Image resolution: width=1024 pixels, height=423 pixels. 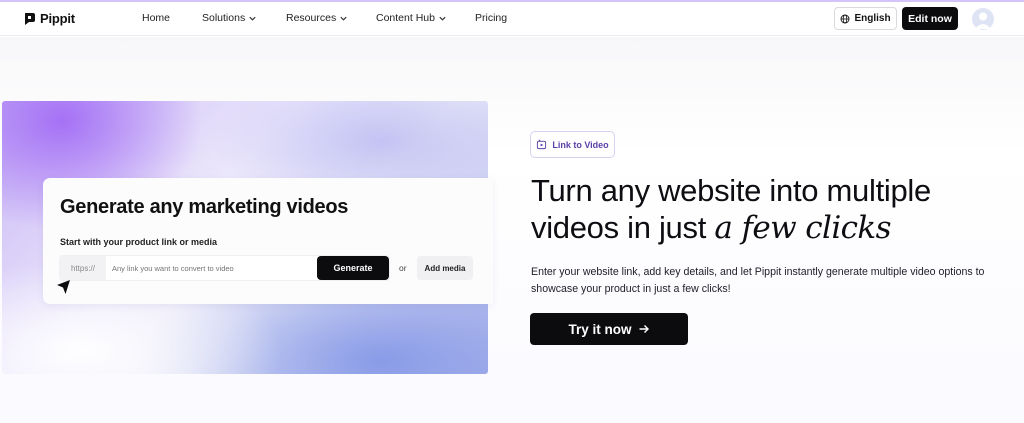 I want to click on card-title: Generate any marketing videos, so click(x=204, y=207).